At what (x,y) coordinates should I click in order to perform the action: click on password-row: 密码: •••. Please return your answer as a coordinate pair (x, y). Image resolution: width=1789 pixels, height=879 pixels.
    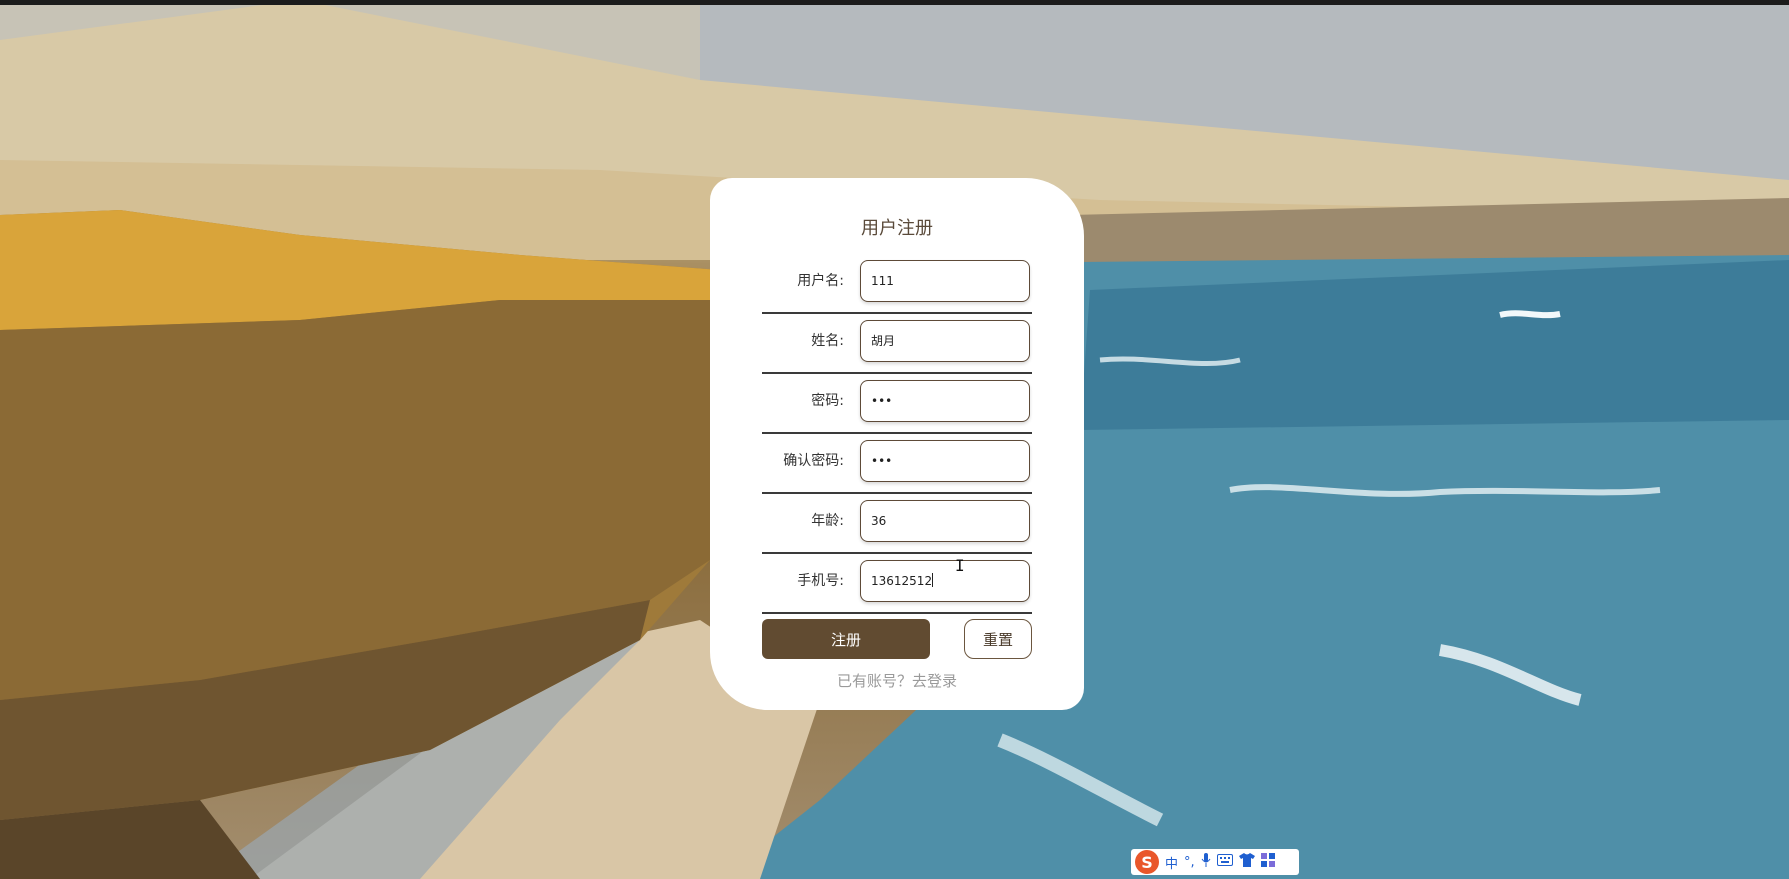
    Looking at the image, I should click on (897, 404).